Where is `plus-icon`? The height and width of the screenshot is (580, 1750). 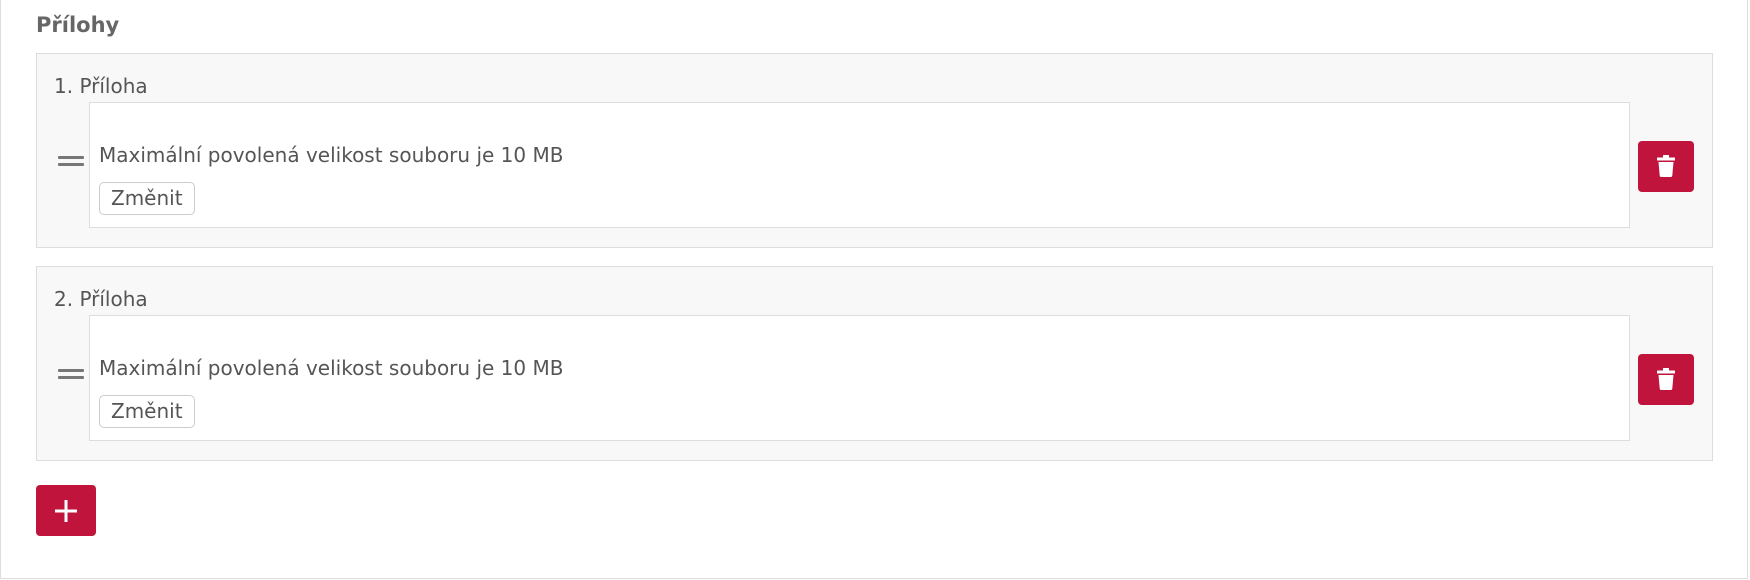
plus-icon is located at coordinates (66, 511).